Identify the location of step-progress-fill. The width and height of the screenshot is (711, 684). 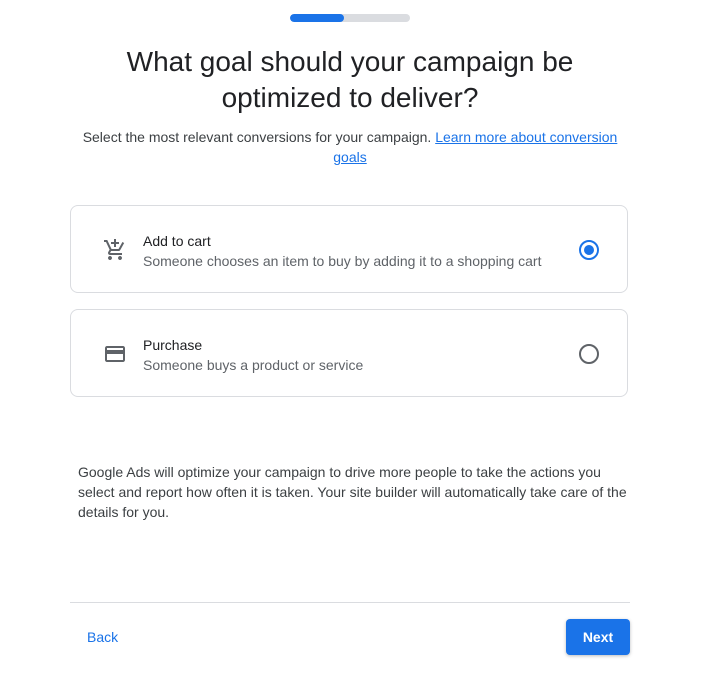
(317, 18).